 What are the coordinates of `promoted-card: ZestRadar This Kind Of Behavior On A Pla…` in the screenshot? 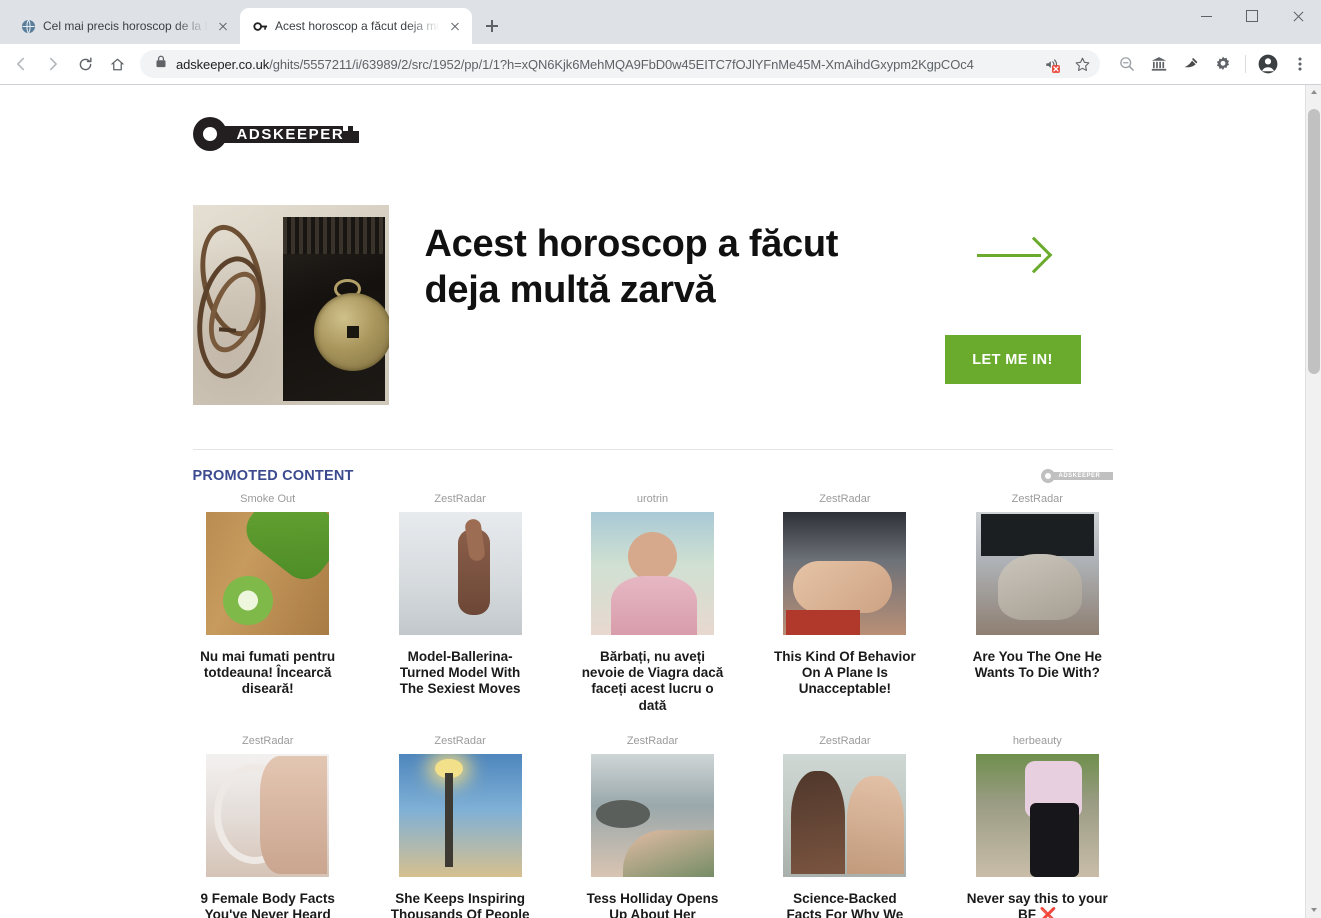 It's located at (845, 609).